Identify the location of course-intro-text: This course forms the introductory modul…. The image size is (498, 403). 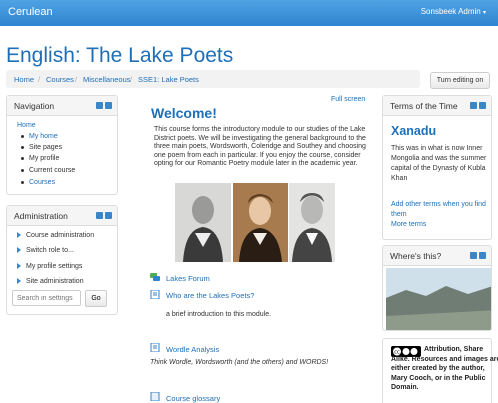
(260, 147).